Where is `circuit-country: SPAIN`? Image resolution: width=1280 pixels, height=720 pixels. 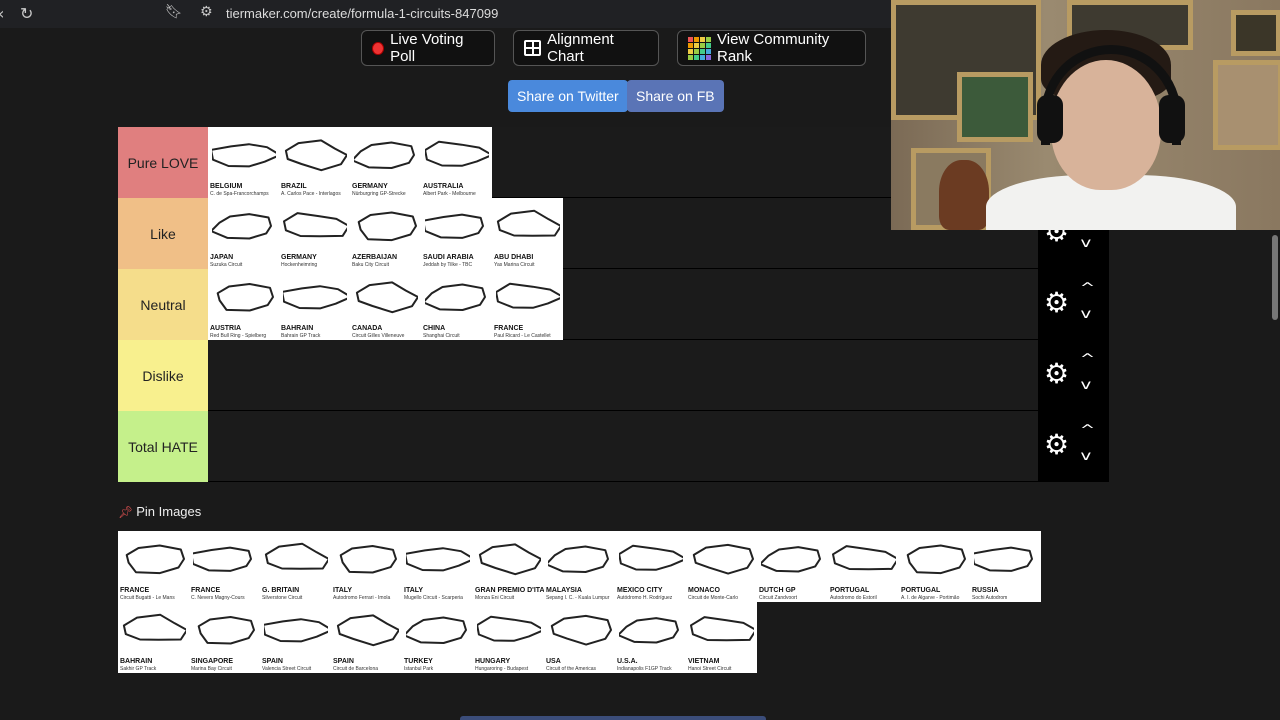 circuit-country: SPAIN is located at coordinates (272, 661).